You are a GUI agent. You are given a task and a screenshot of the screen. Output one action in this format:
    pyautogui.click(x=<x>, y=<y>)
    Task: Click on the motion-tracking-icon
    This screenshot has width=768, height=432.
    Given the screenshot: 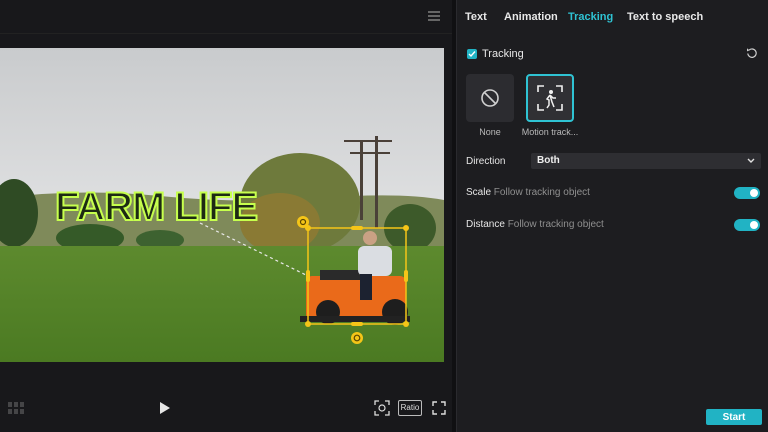 What is the action you would take?
    pyautogui.click(x=550, y=98)
    